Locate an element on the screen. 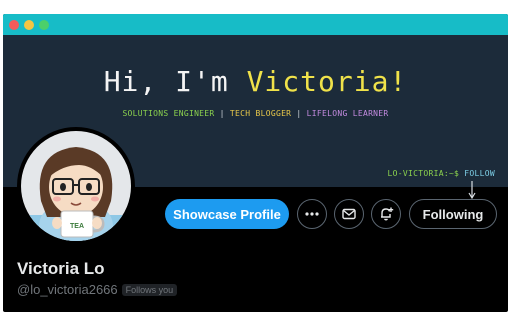 The image size is (512, 320). banner-terminal-prompt: LO-VICTORIA:~$ FOLLOW is located at coordinates (441, 173).